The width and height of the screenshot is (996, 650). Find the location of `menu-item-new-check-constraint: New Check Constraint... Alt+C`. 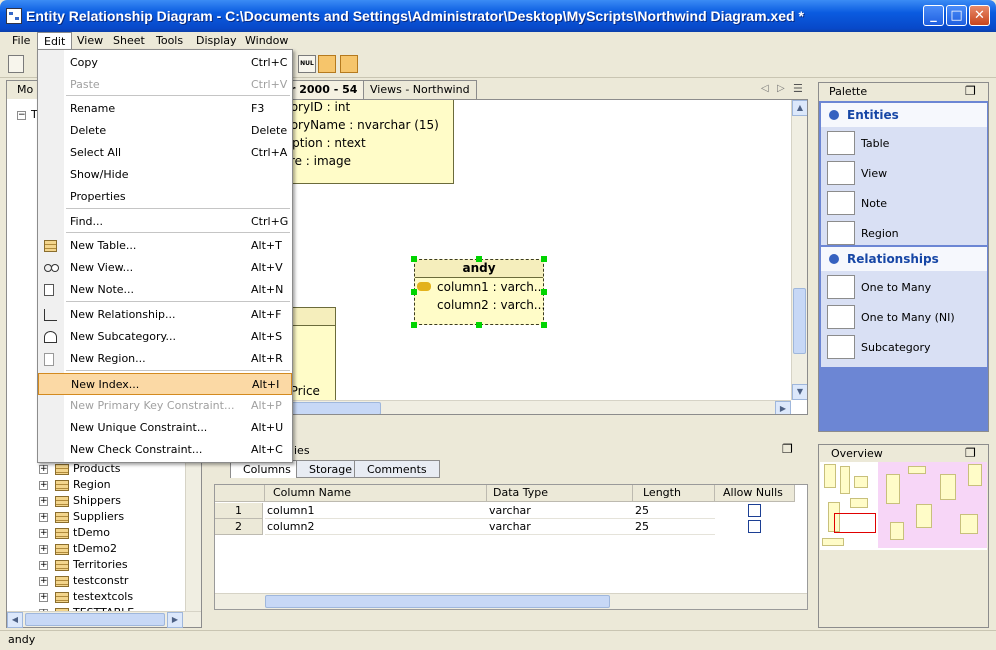

menu-item-new-check-constraint: New Check Constraint... Alt+C is located at coordinates (165, 450).